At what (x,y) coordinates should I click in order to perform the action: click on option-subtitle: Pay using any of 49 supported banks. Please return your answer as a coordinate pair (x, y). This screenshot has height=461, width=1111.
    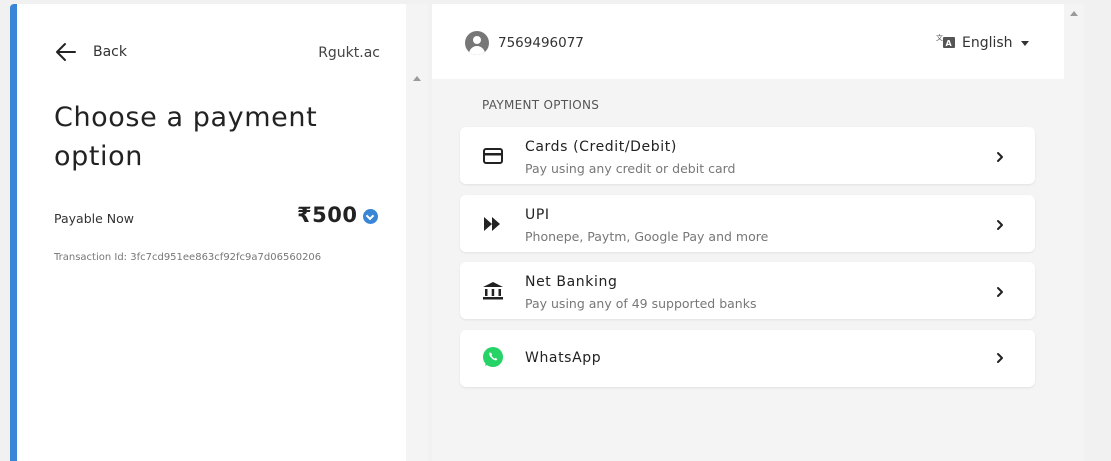
    Looking at the image, I should click on (641, 303).